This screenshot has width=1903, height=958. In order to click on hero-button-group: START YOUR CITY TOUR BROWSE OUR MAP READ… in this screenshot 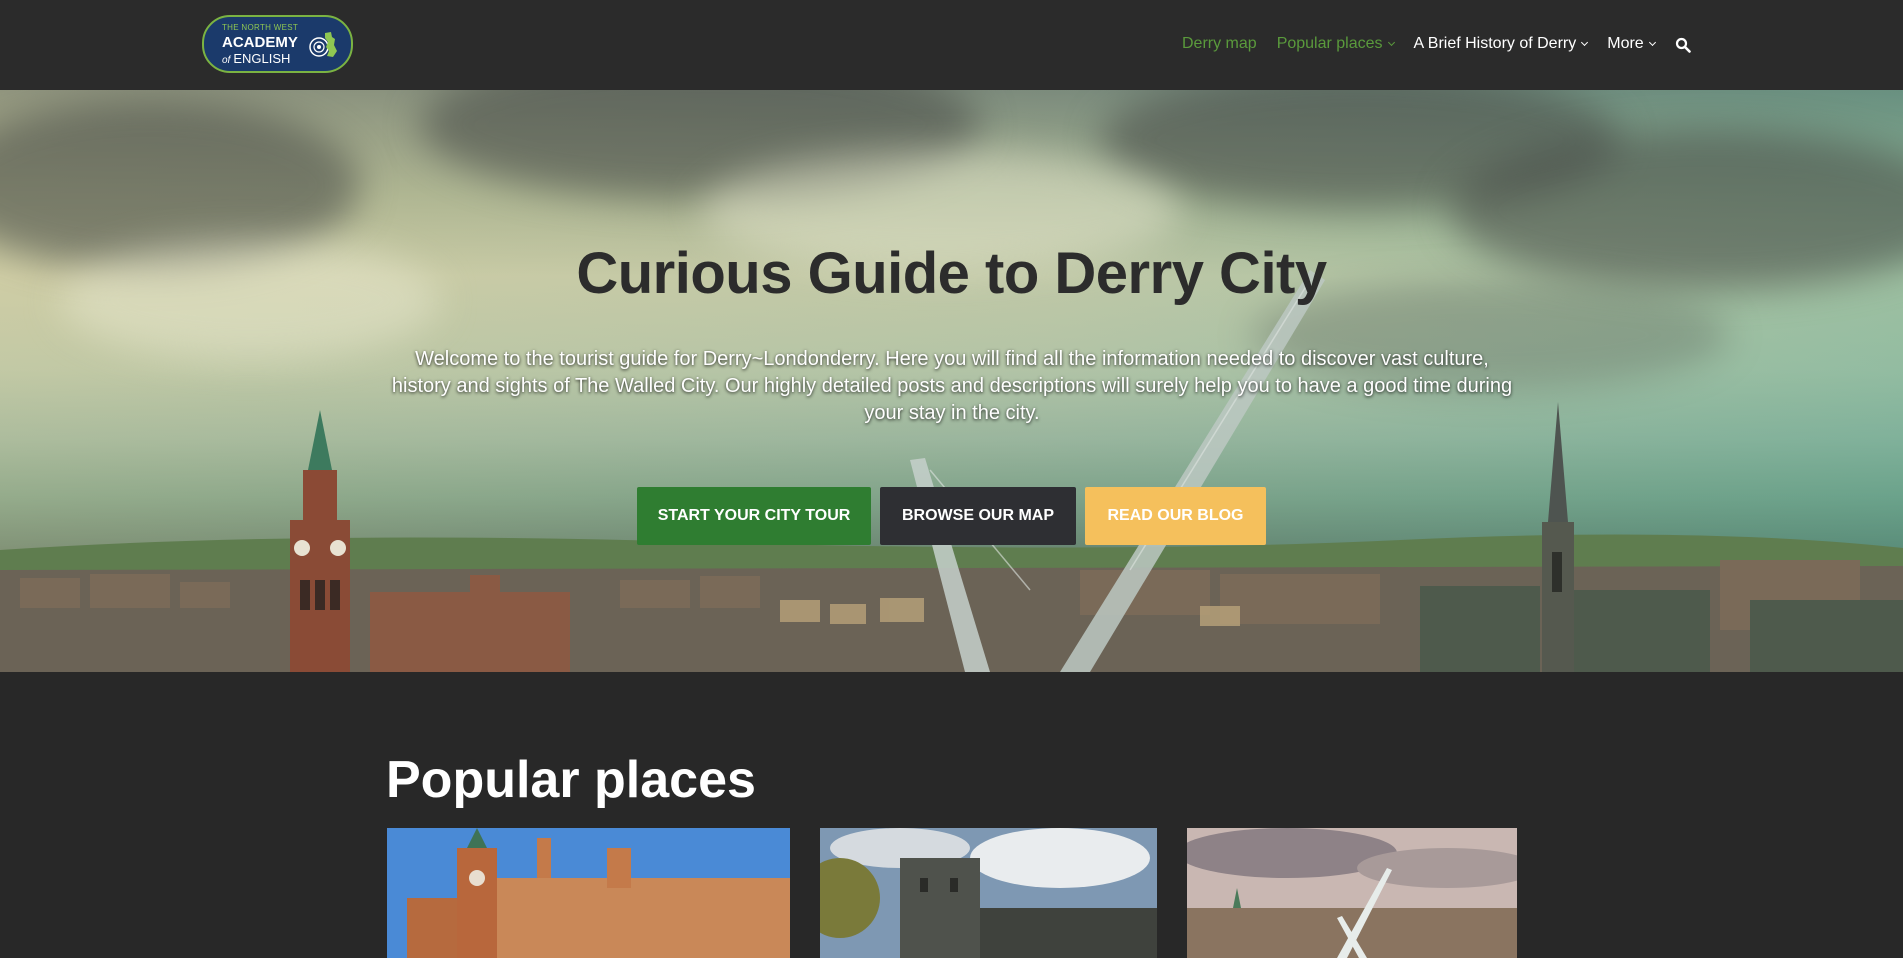, I will do `click(951, 516)`.